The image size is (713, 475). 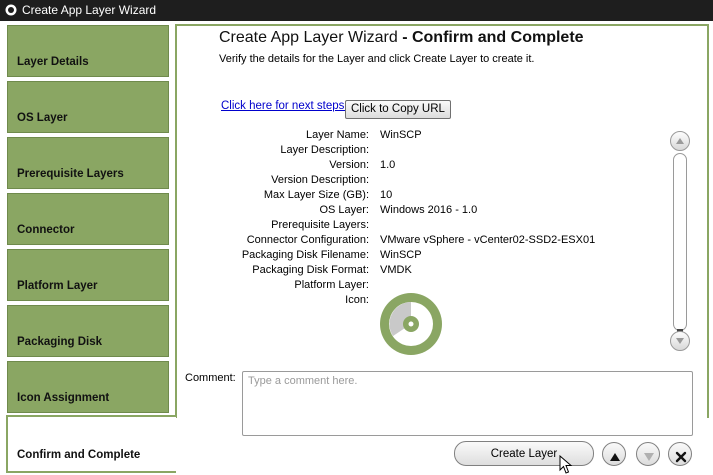 What do you see at coordinates (88, 51) in the screenshot?
I see `step-layer-details: Layer Details` at bounding box center [88, 51].